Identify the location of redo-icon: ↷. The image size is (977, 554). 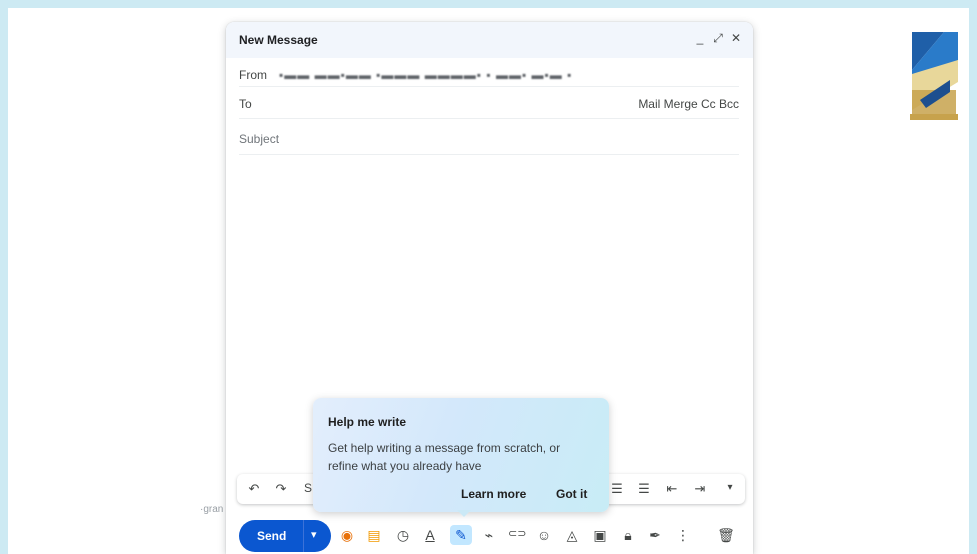
(281, 489).